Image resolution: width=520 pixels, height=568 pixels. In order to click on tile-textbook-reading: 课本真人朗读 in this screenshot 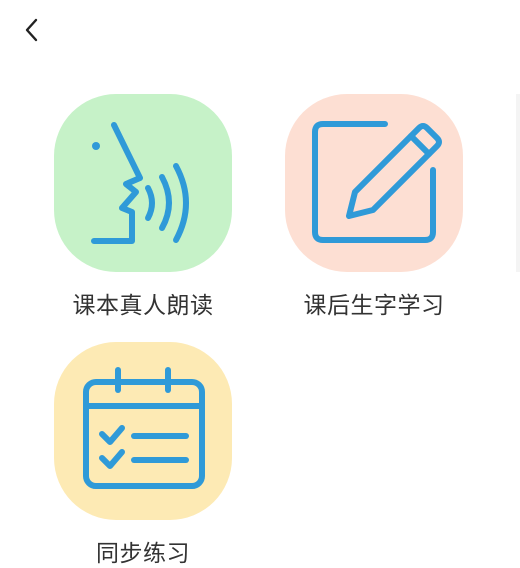, I will do `click(143, 207)`.